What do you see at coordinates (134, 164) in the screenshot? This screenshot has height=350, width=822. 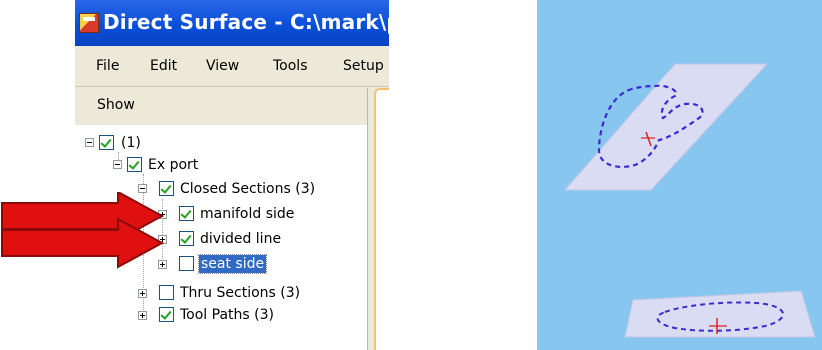 I see `export-checkbox` at bounding box center [134, 164].